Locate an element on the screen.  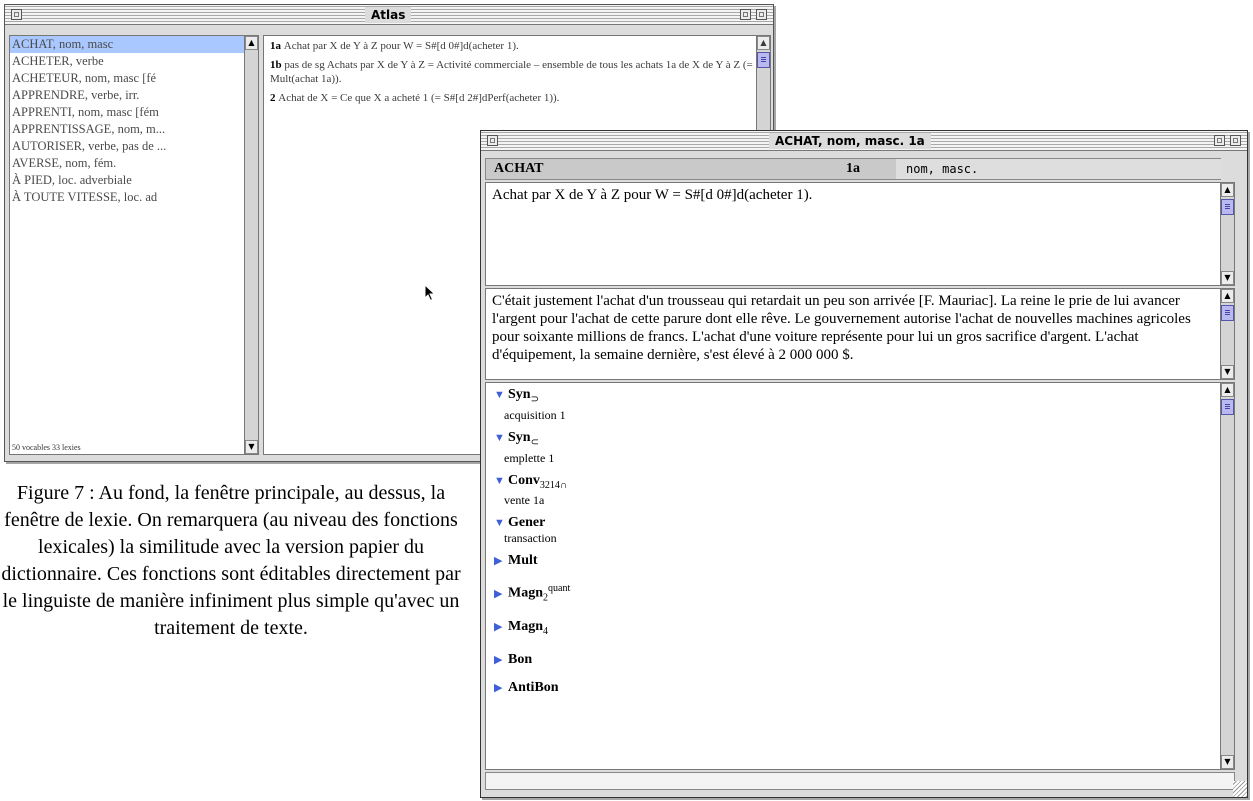
functions-scrollbar: ▲ ▼ is located at coordinates (1227, 576).